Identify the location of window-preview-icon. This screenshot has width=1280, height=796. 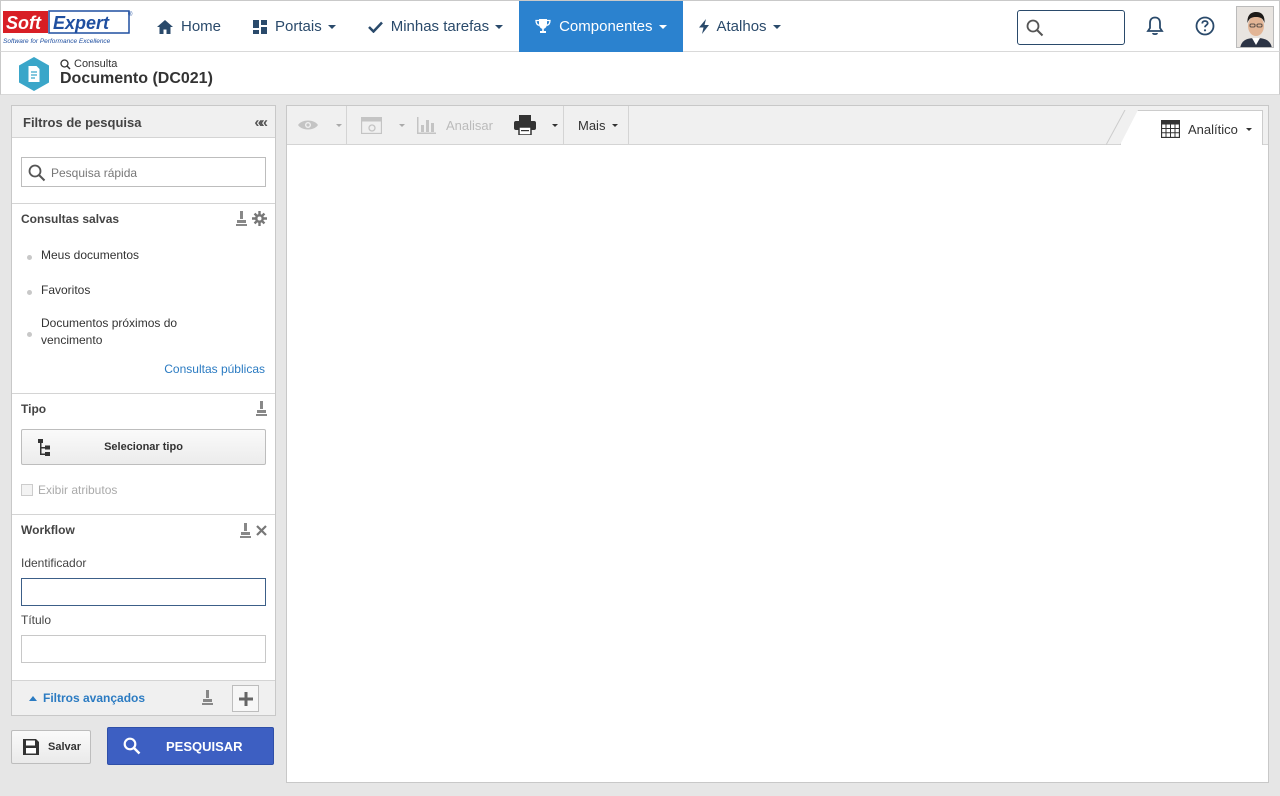
(371, 125).